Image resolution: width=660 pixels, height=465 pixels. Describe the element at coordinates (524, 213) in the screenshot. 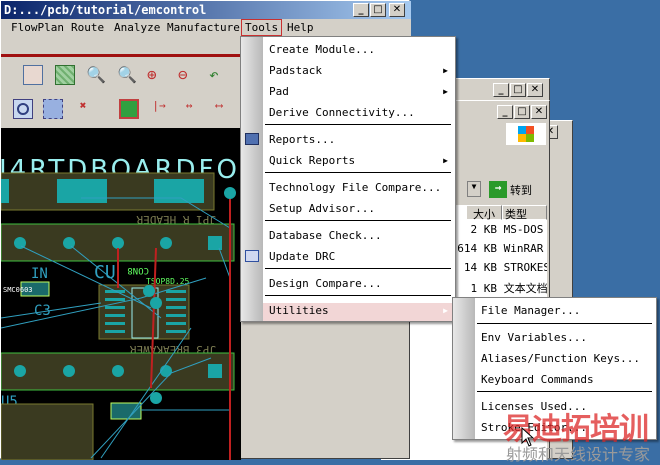

I see `column-header-type: 类型` at that location.